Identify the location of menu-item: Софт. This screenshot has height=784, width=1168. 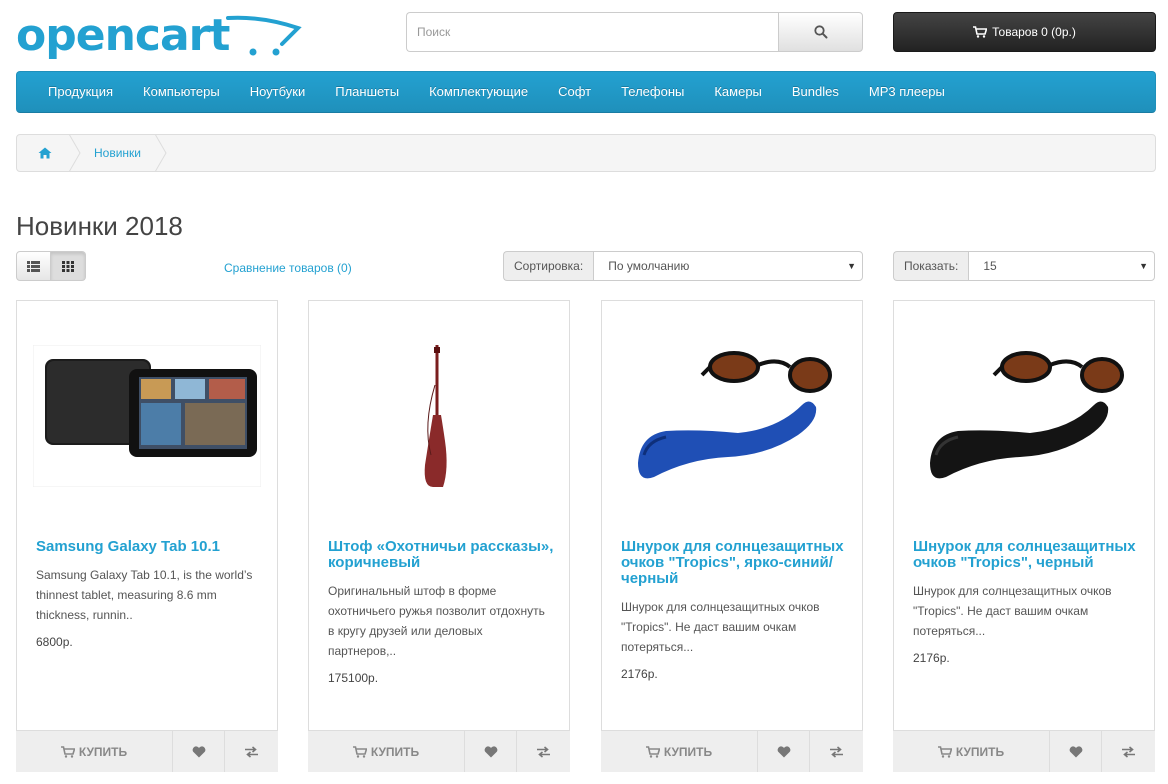
(574, 92).